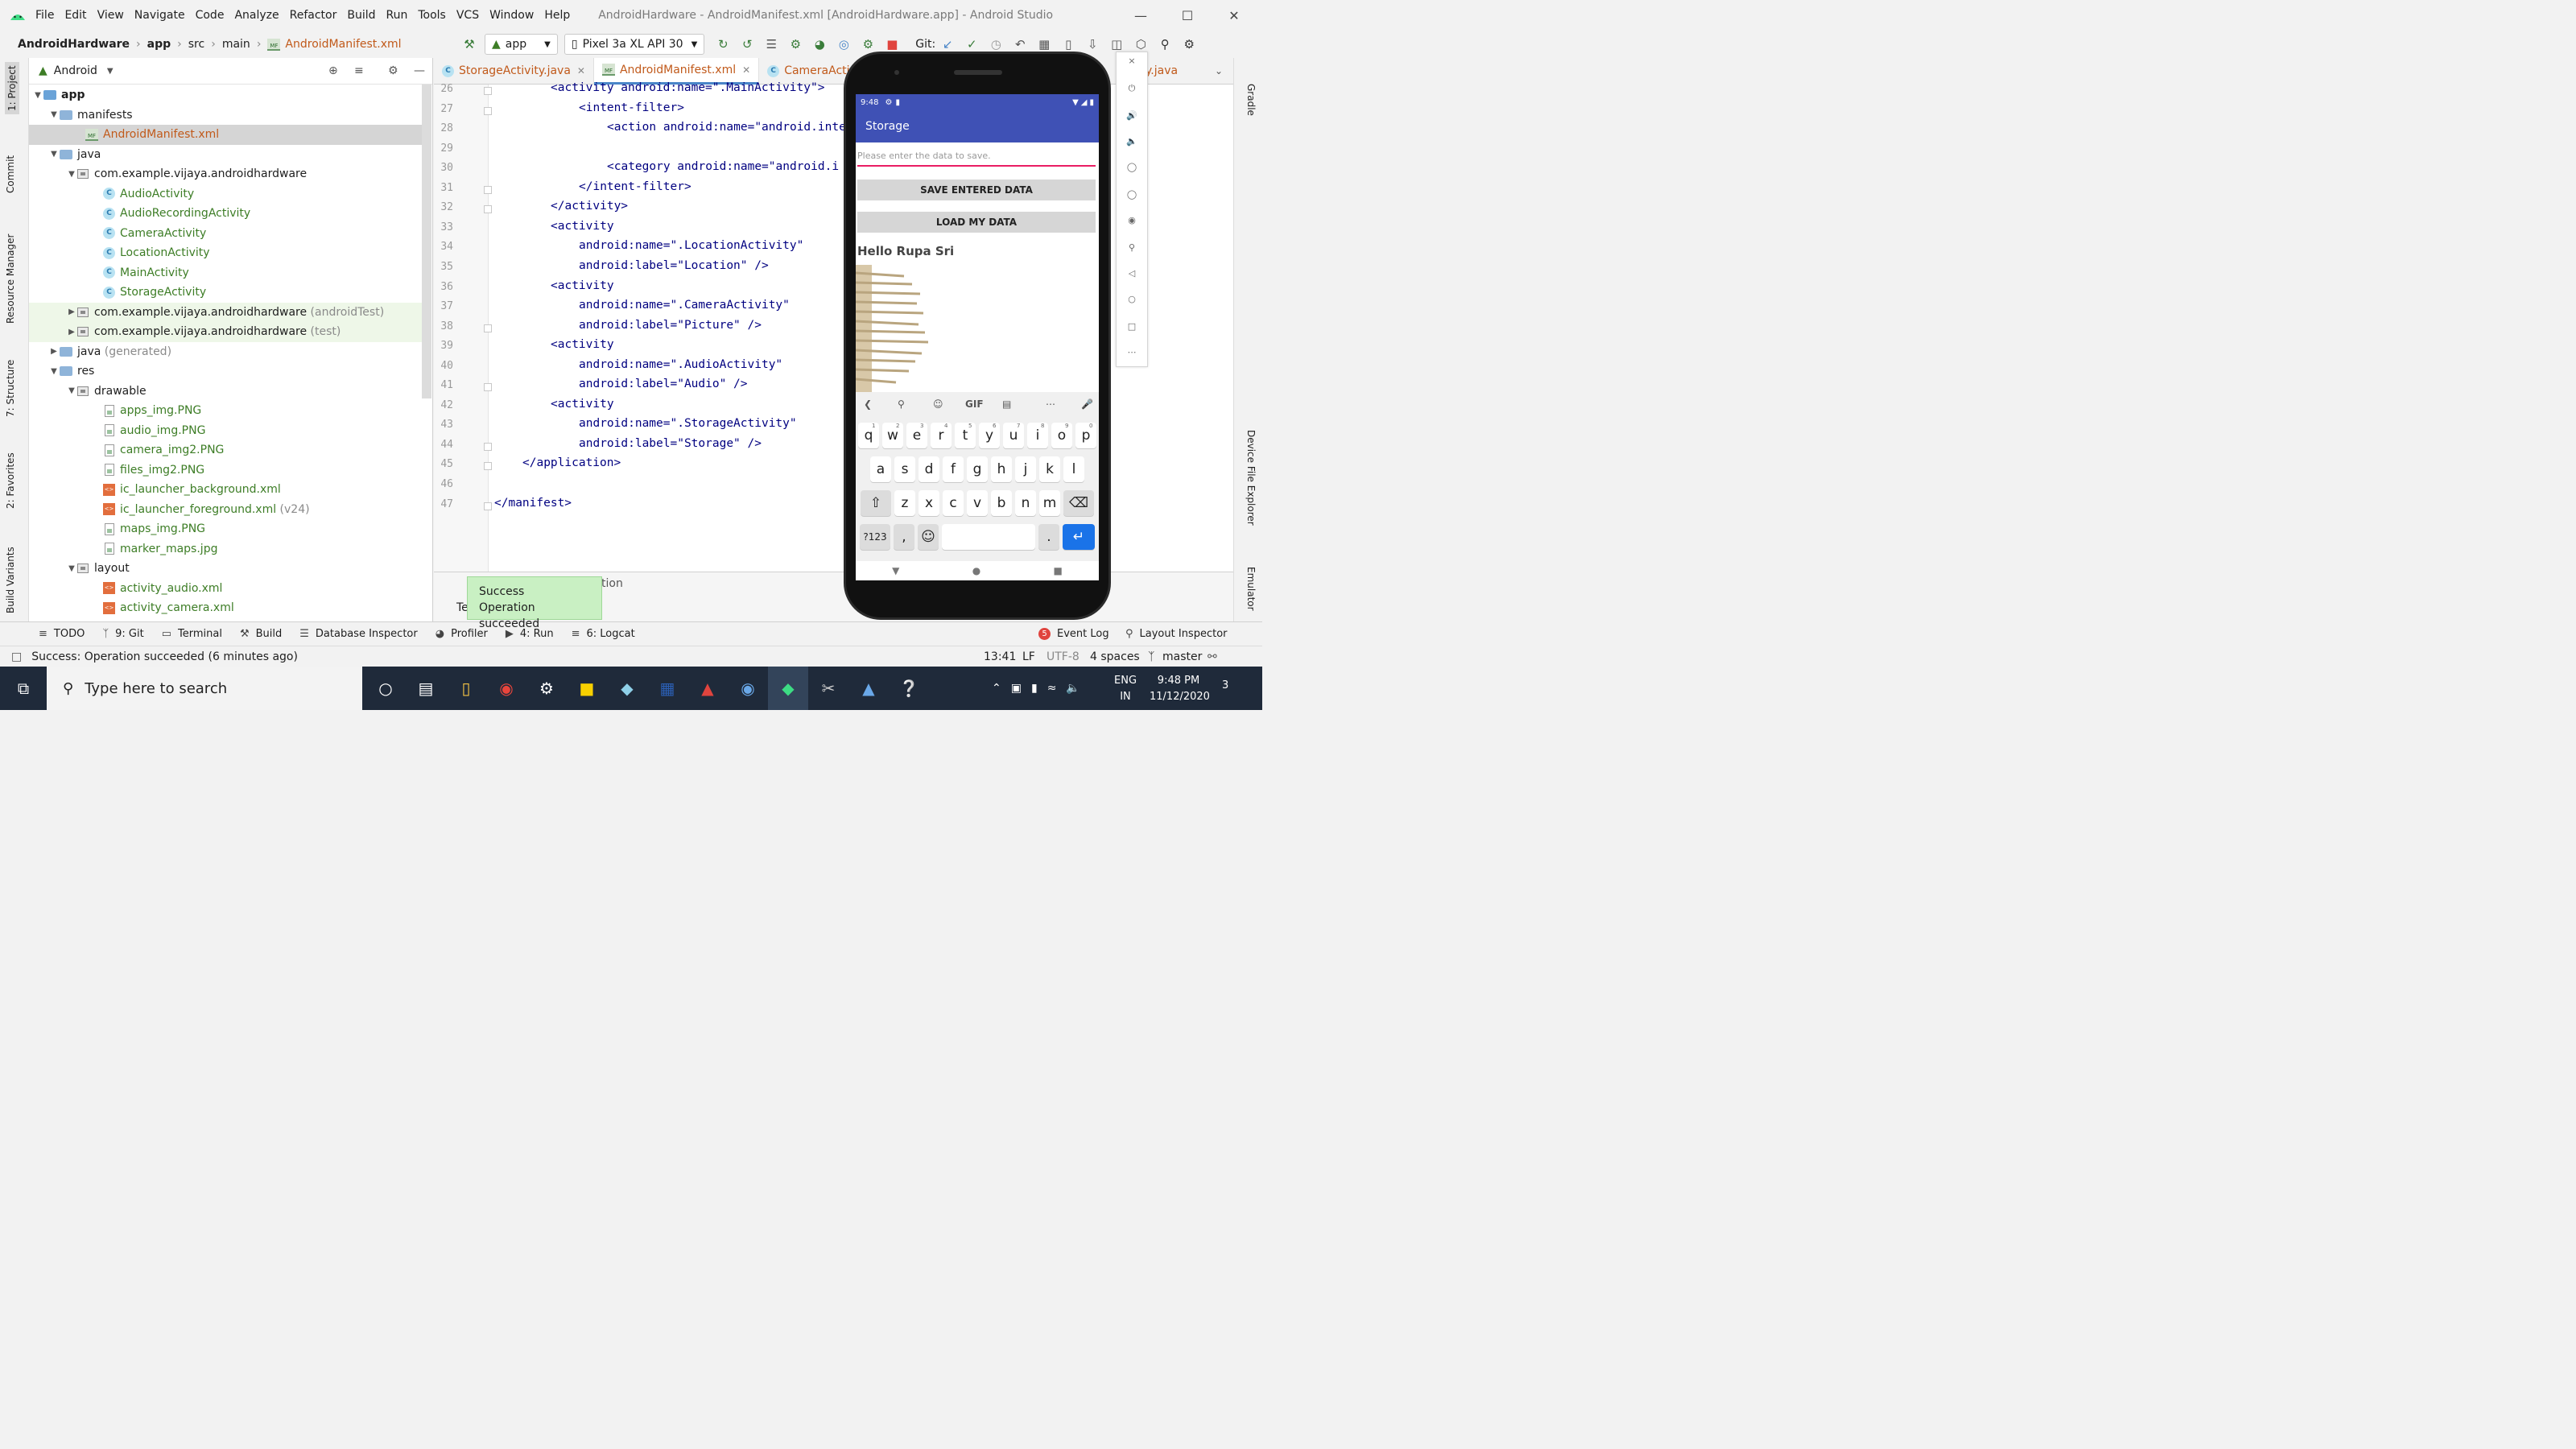 This screenshot has width=2576, height=1449. What do you see at coordinates (1165, 44) in the screenshot?
I see `search-icon: ⚲` at bounding box center [1165, 44].